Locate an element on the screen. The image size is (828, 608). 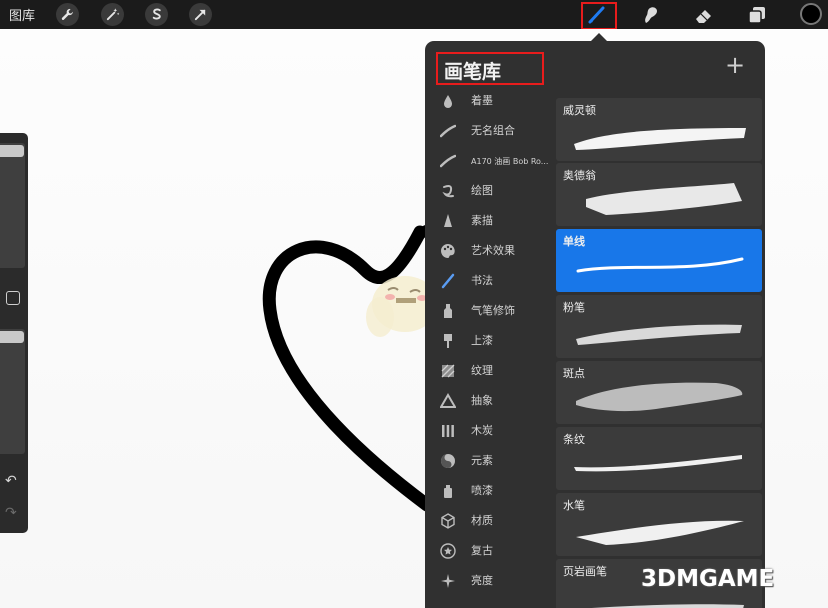
pencil-tip-icon is located at coordinates (448, 221).